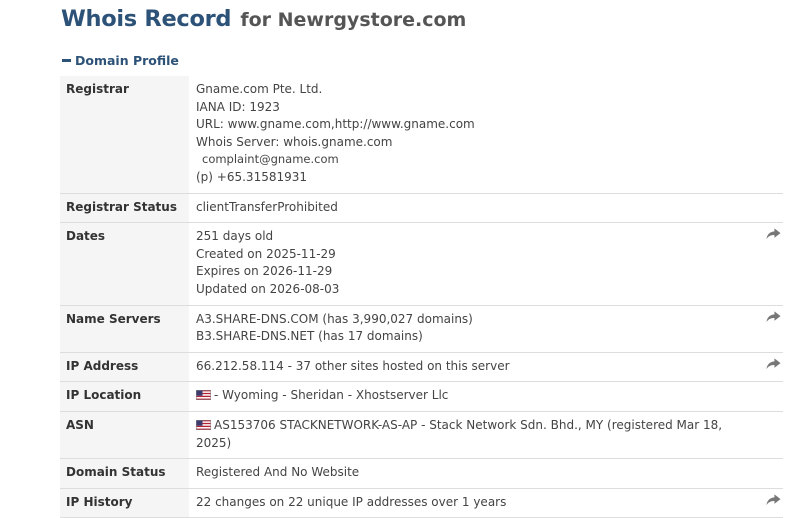 This screenshot has width=800, height=518. Describe the element at coordinates (124, 367) in the screenshot. I see `row-label: IP Address` at that location.